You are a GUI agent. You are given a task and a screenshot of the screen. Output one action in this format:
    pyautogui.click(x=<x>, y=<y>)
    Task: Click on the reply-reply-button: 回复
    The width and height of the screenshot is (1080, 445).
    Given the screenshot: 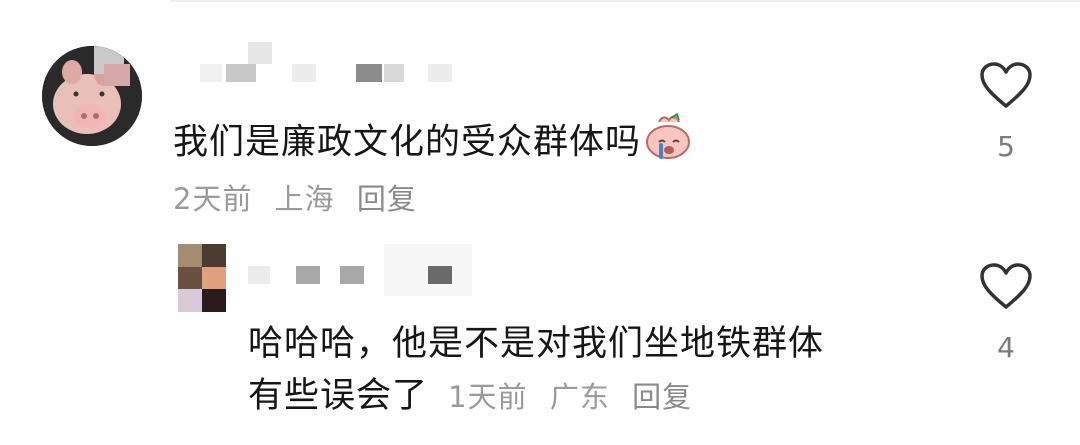 What is the action you would take?
    pyautogui.click(x=662, y=397)
    